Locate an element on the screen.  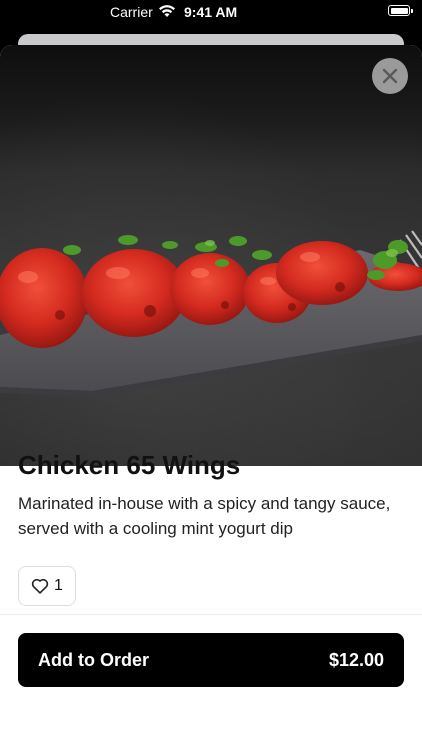
carrier-label: Carrier is located at coordinates (131, 12).